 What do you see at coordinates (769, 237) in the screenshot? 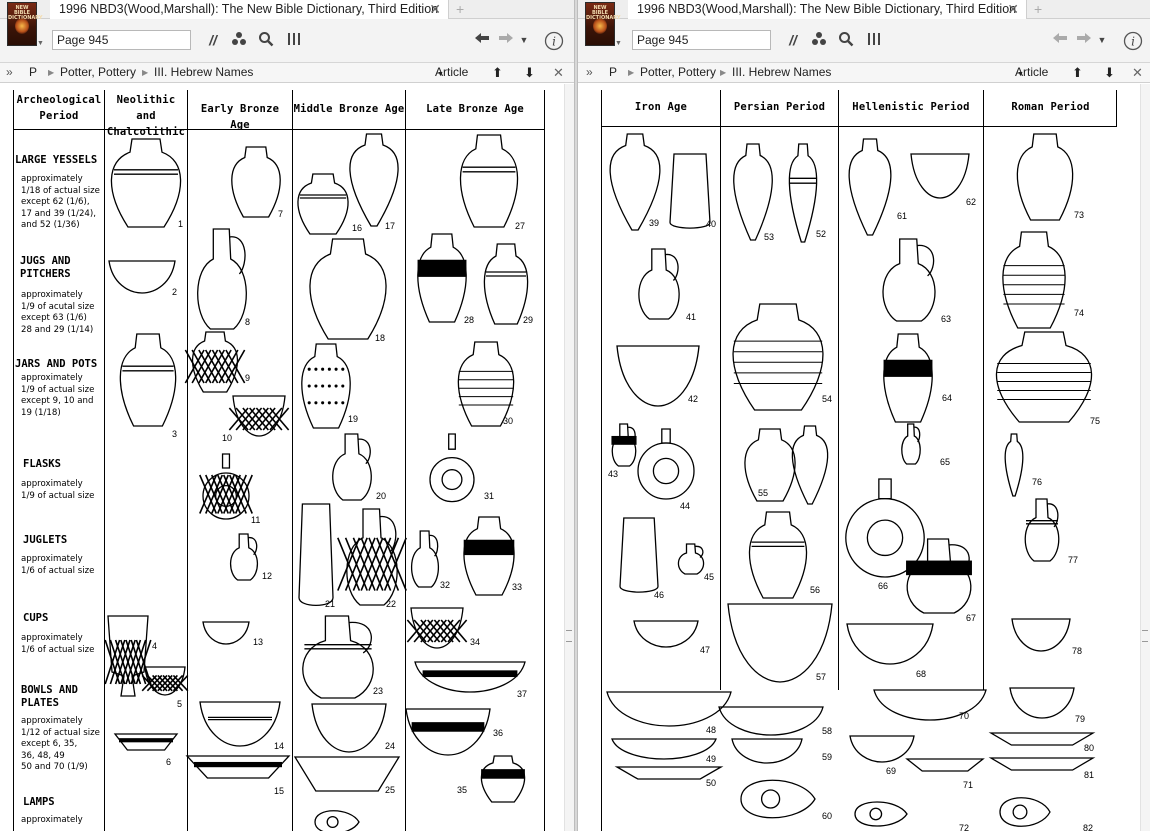
I see `figure-number: 53` at bounding box center [769, 237].